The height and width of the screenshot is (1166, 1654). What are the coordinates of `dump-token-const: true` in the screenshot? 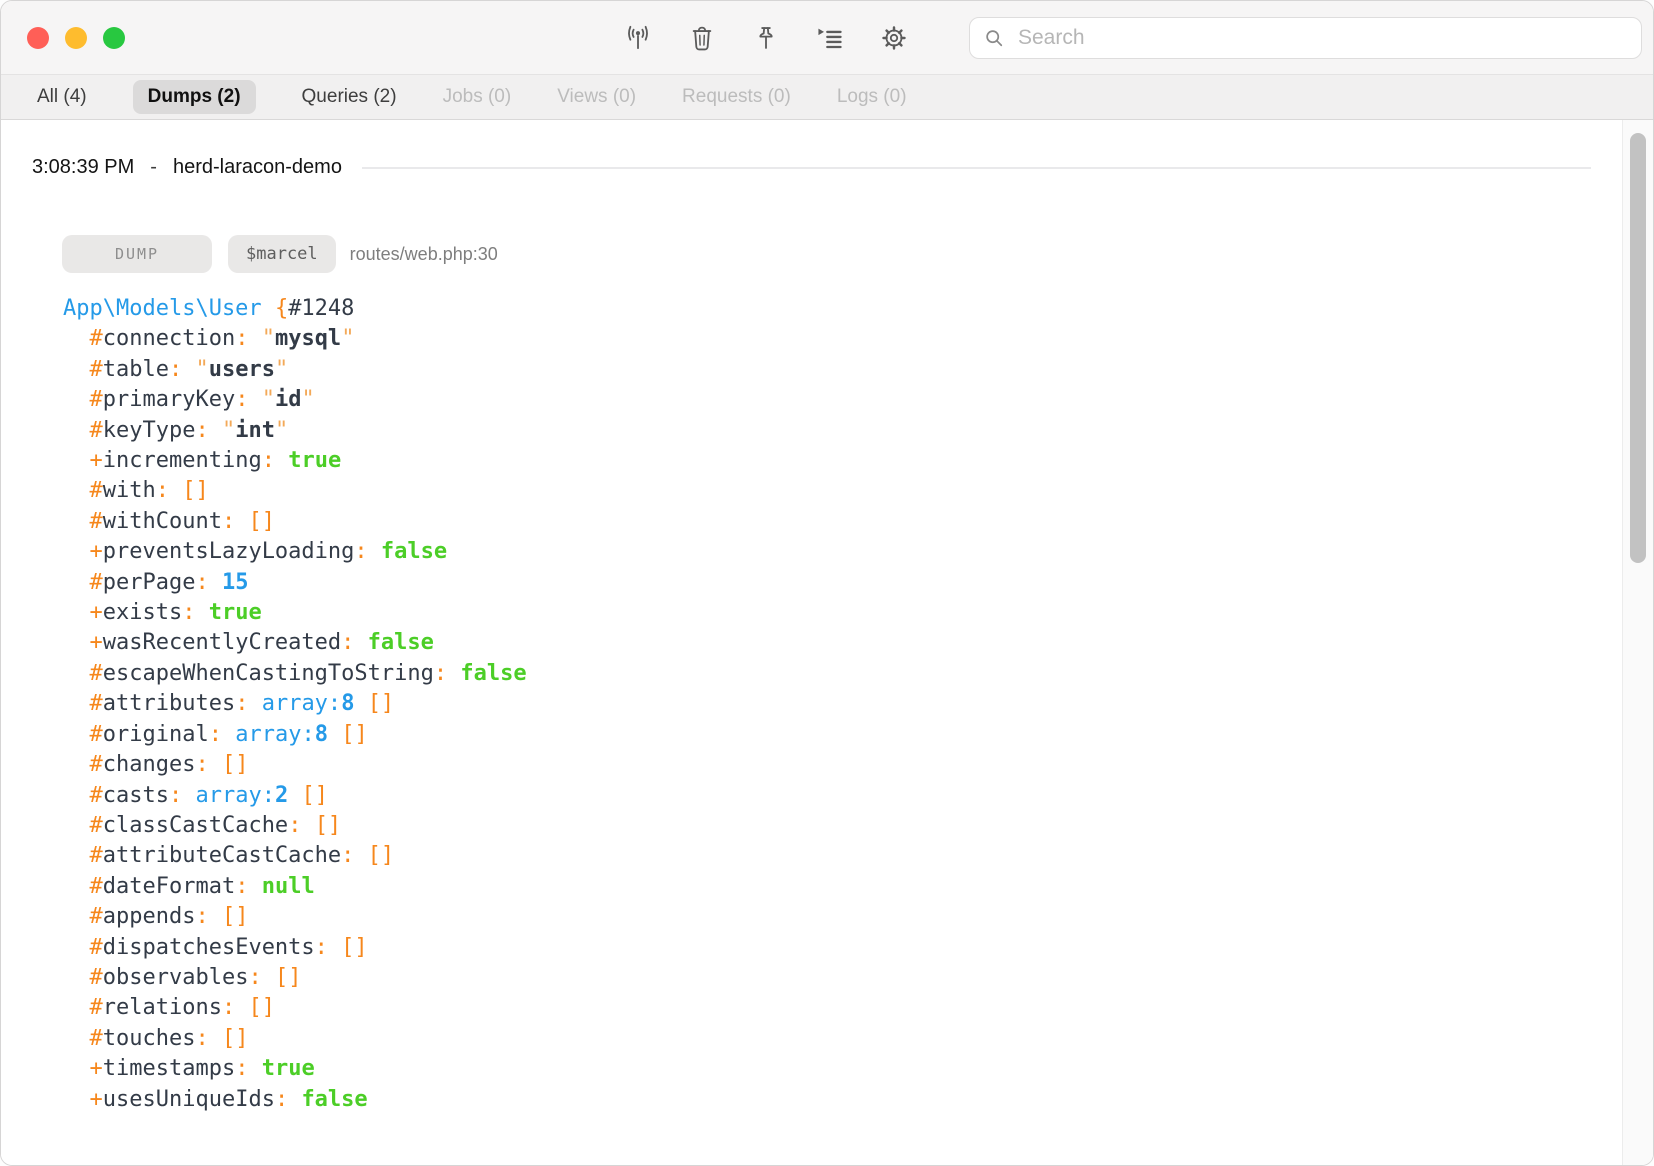 It's located at (288, 1069).